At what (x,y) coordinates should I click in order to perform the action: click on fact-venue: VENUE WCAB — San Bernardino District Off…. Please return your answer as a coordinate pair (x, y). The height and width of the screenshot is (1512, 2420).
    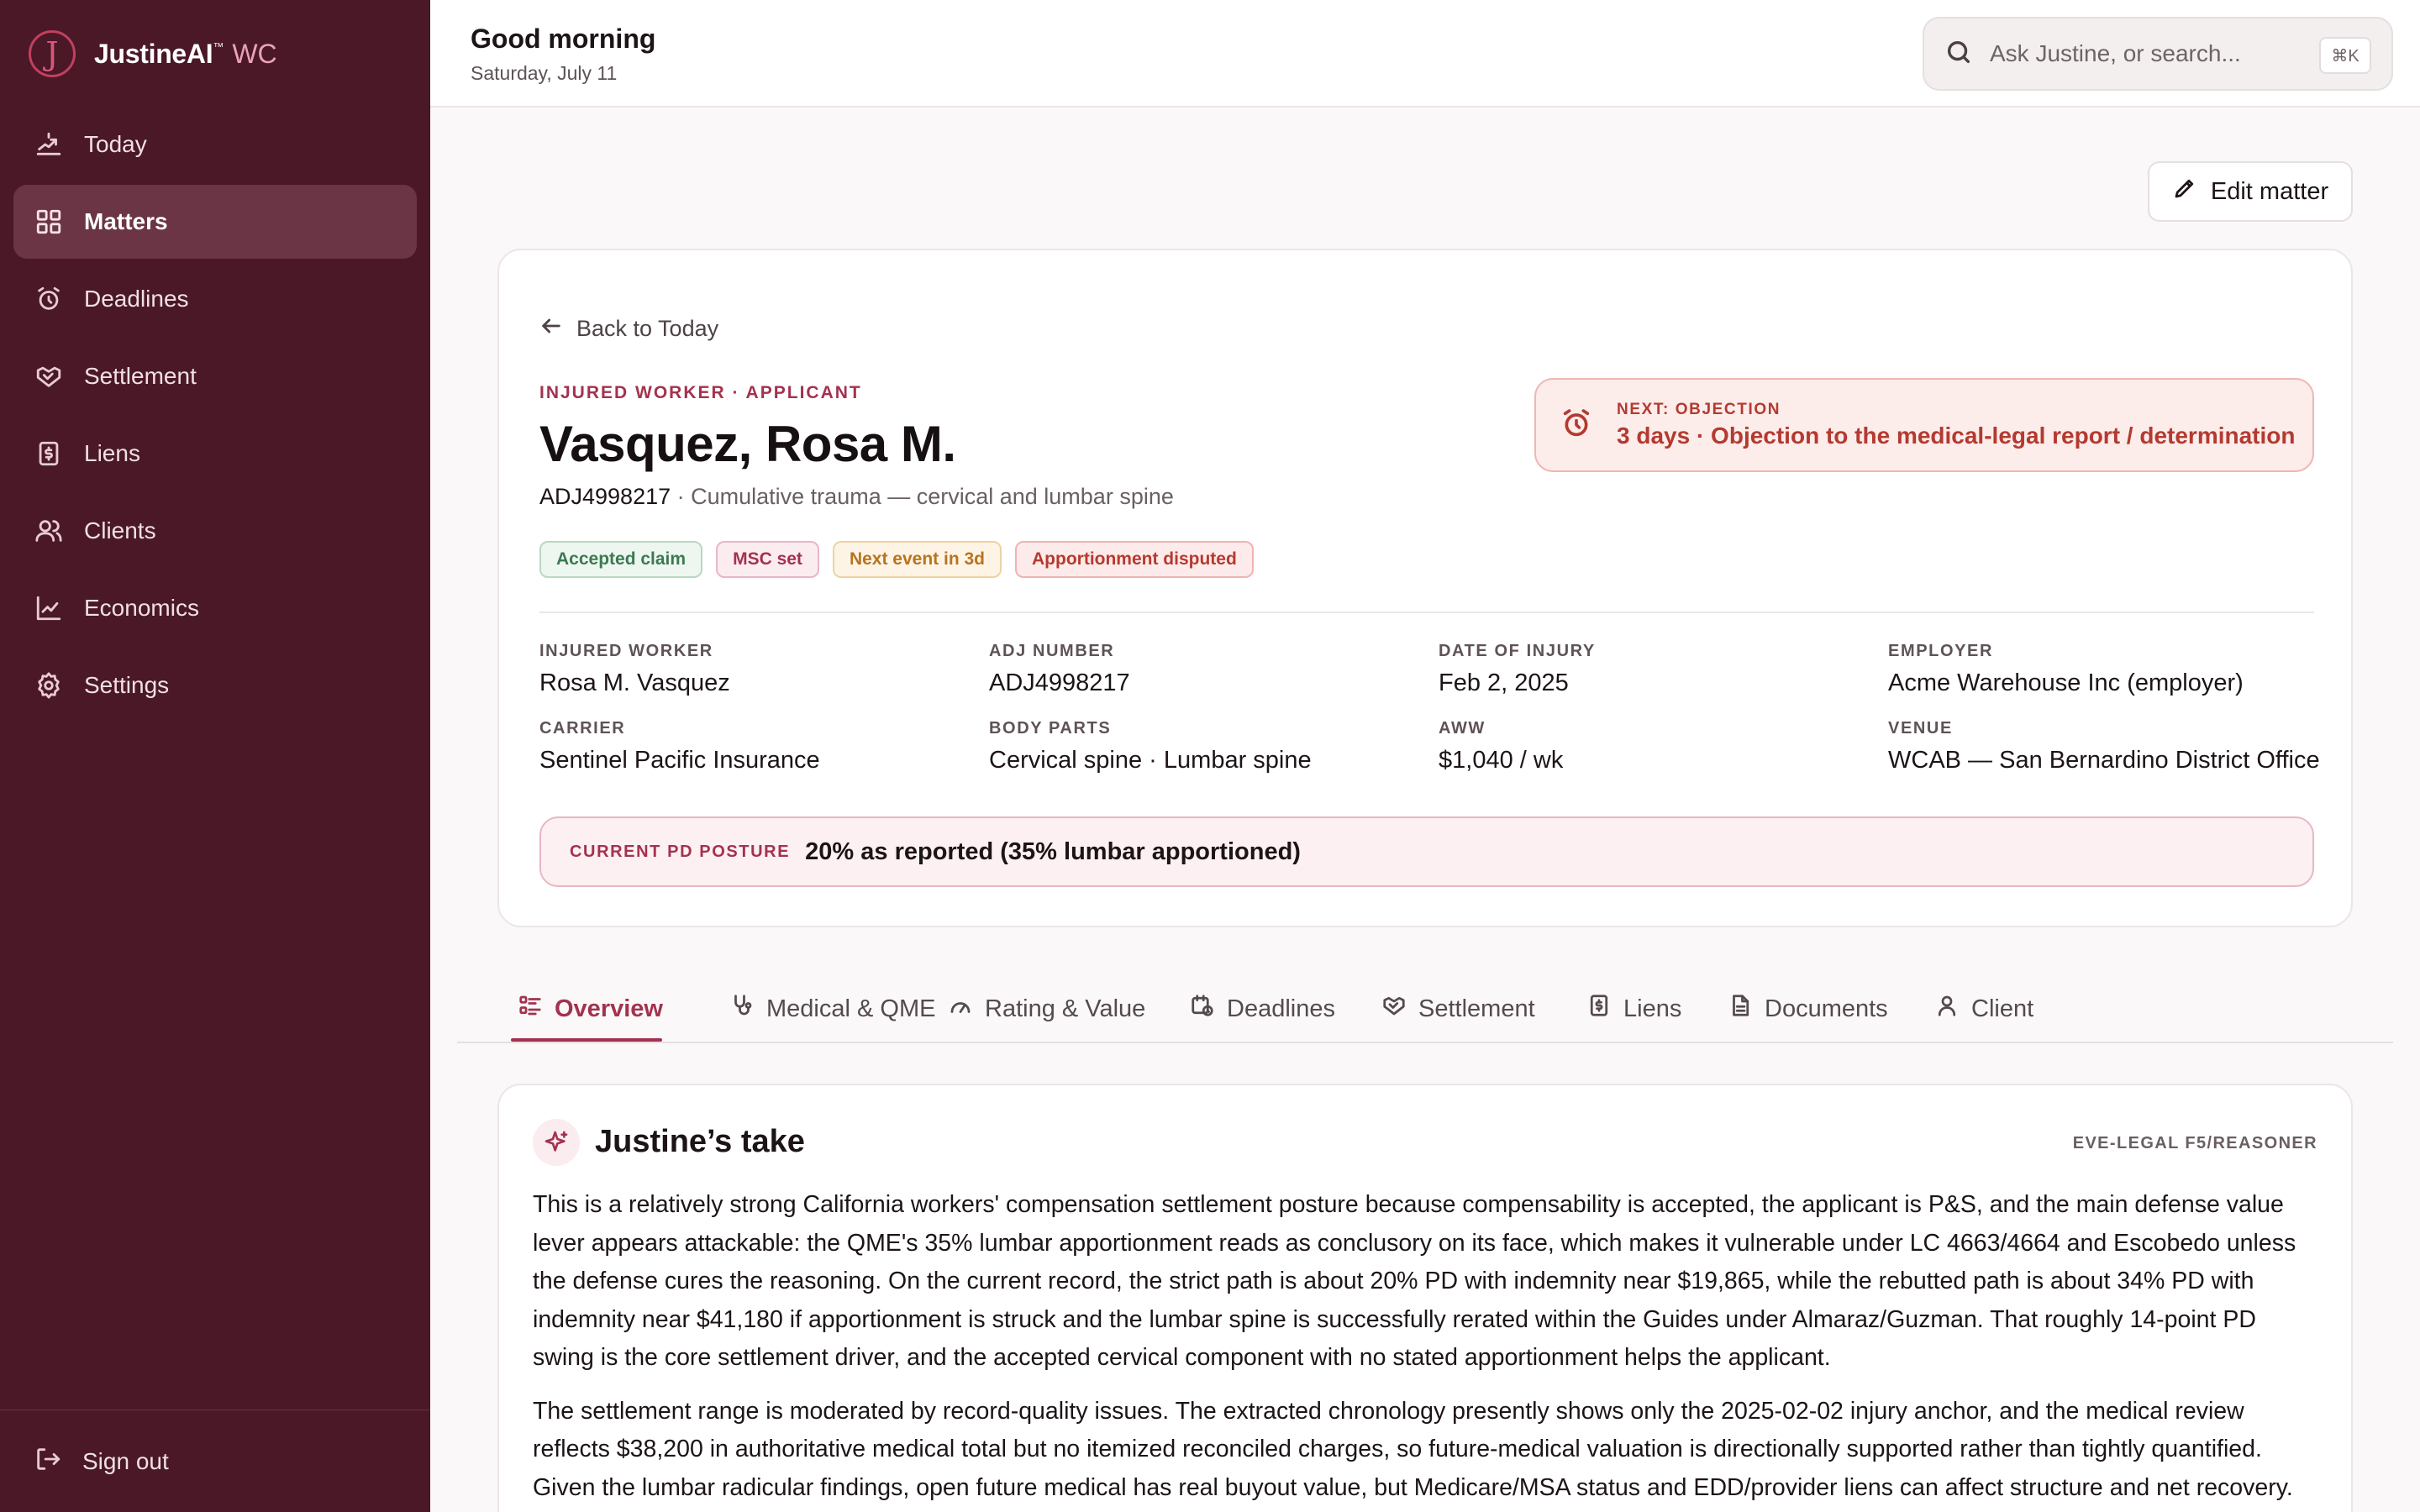
    Looking at the image, I should click on (2113, 746).